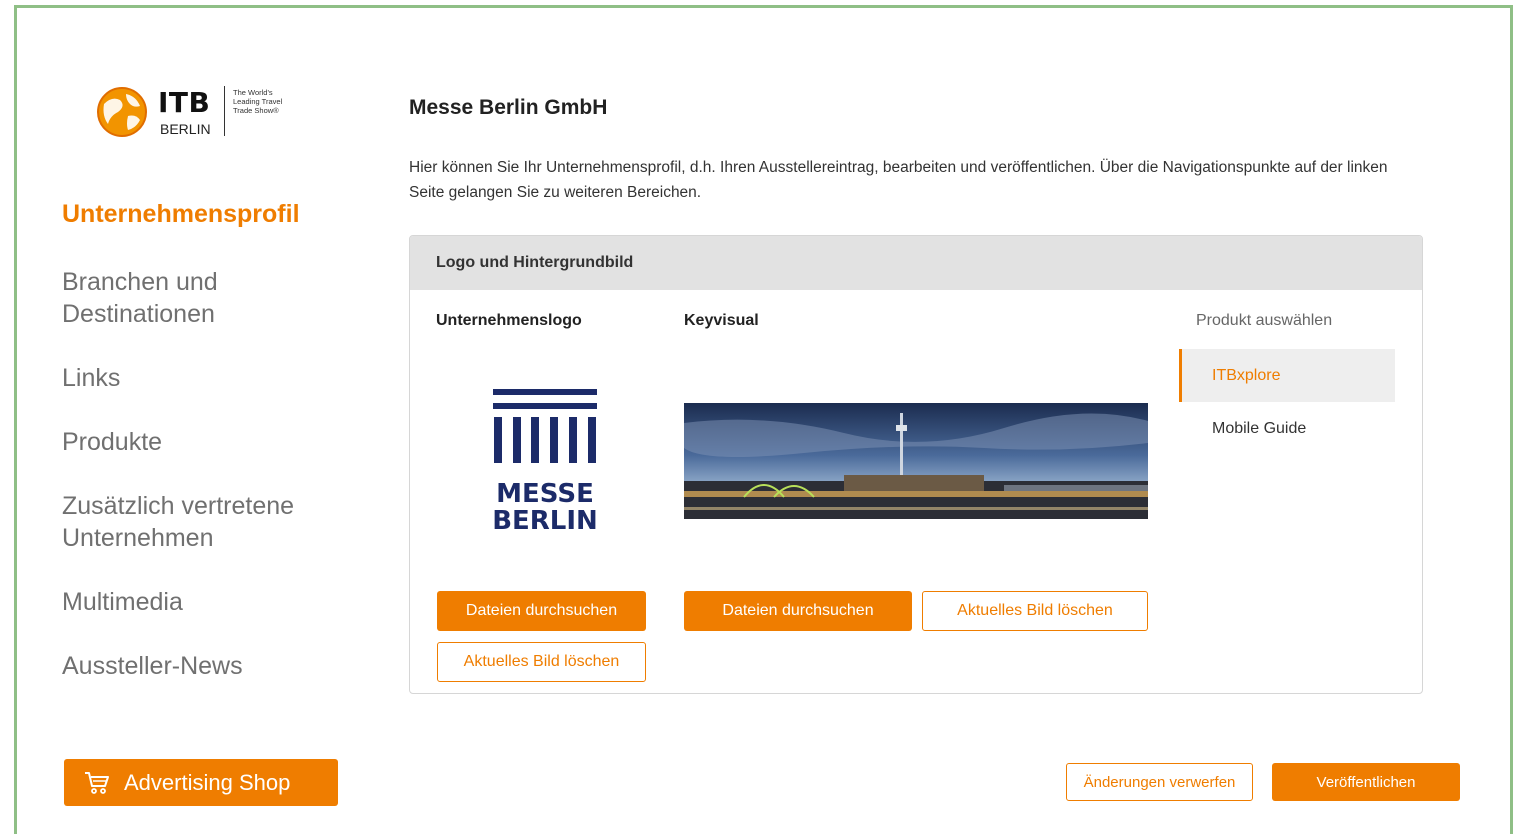 This screenshot has height=834, width=1519. What do you see at coordinates (212, 214) in the screenshot?
I see `sidebar-item-unternehmensprofil: Unternehmensprofil` at bounding box center [212, 214].